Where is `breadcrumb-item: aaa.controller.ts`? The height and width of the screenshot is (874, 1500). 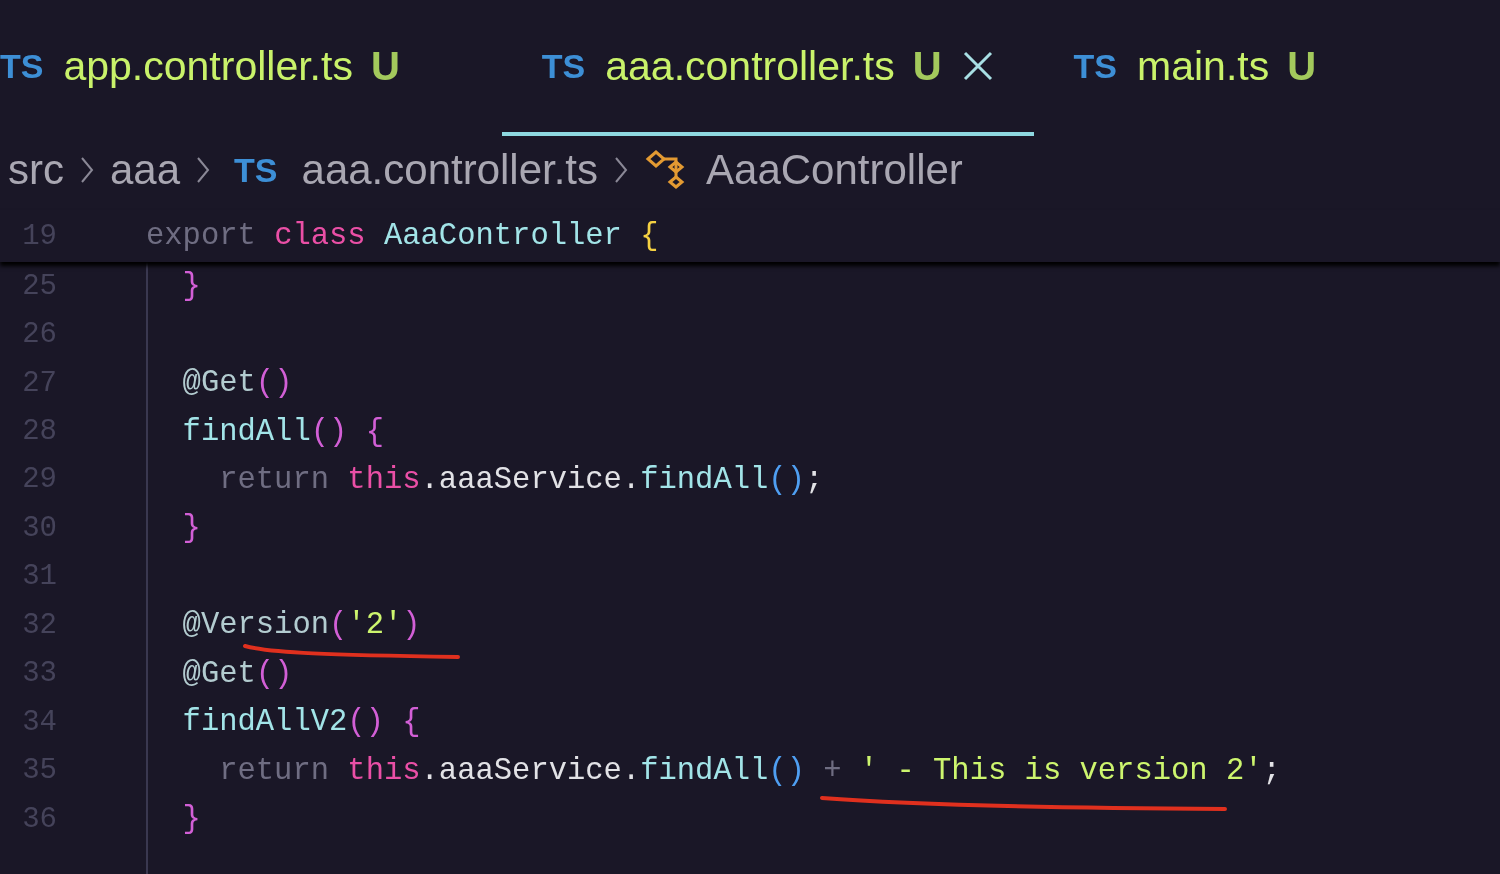 breadcrumb-item: aaa.controller.ts is located at coordinates (450, 170).